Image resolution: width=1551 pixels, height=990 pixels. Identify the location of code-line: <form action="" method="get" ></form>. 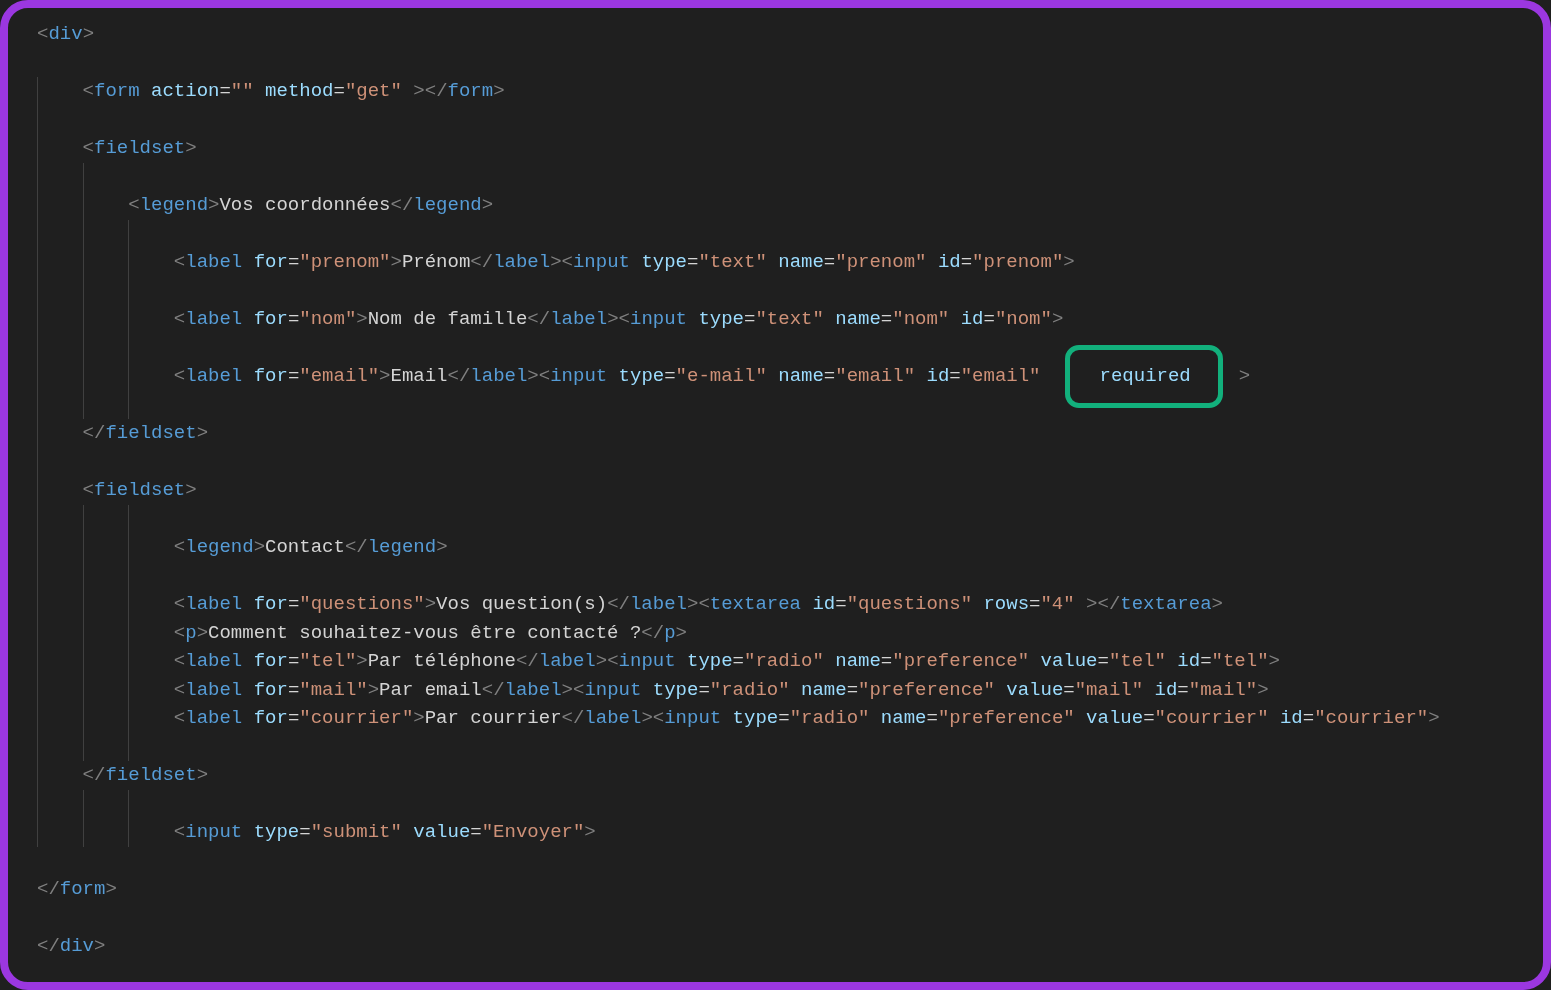
(293, 91).